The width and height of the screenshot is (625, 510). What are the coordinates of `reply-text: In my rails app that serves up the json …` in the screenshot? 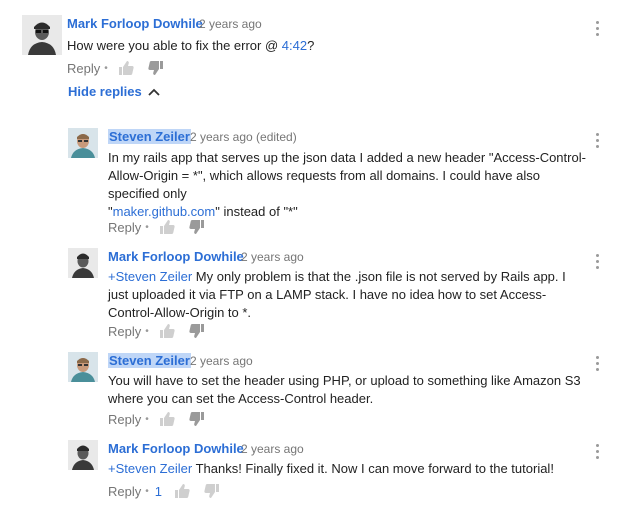 It's located at (348, 185).